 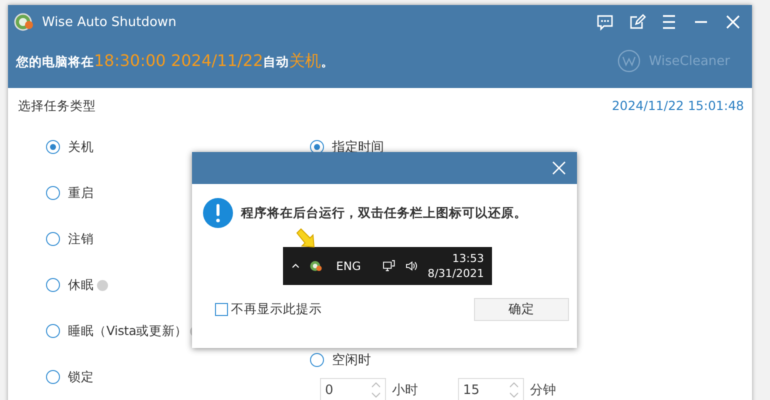 What do you see at coordinates (306, 239) in the screenshot?
I see `arrow-icon` at bounding box center [306, 239].